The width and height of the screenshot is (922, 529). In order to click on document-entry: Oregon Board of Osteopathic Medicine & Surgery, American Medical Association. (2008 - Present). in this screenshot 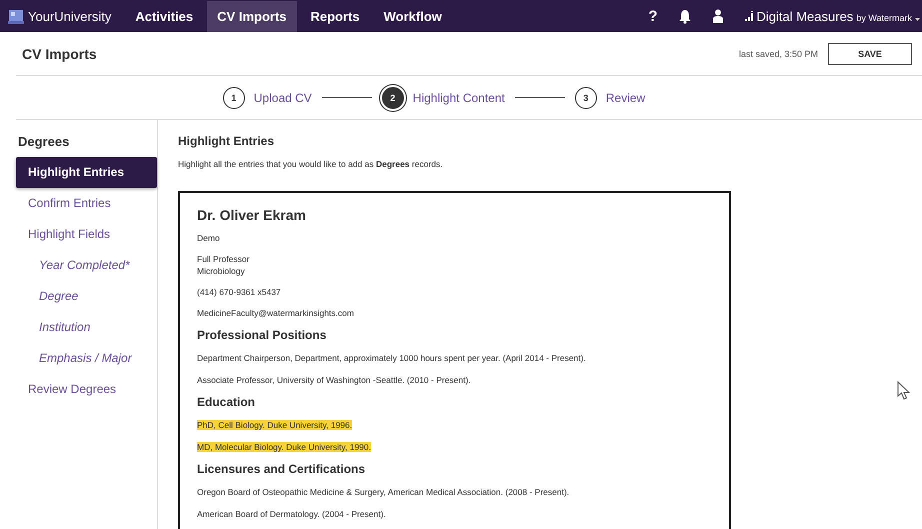, I will do `click(383, 492)`.